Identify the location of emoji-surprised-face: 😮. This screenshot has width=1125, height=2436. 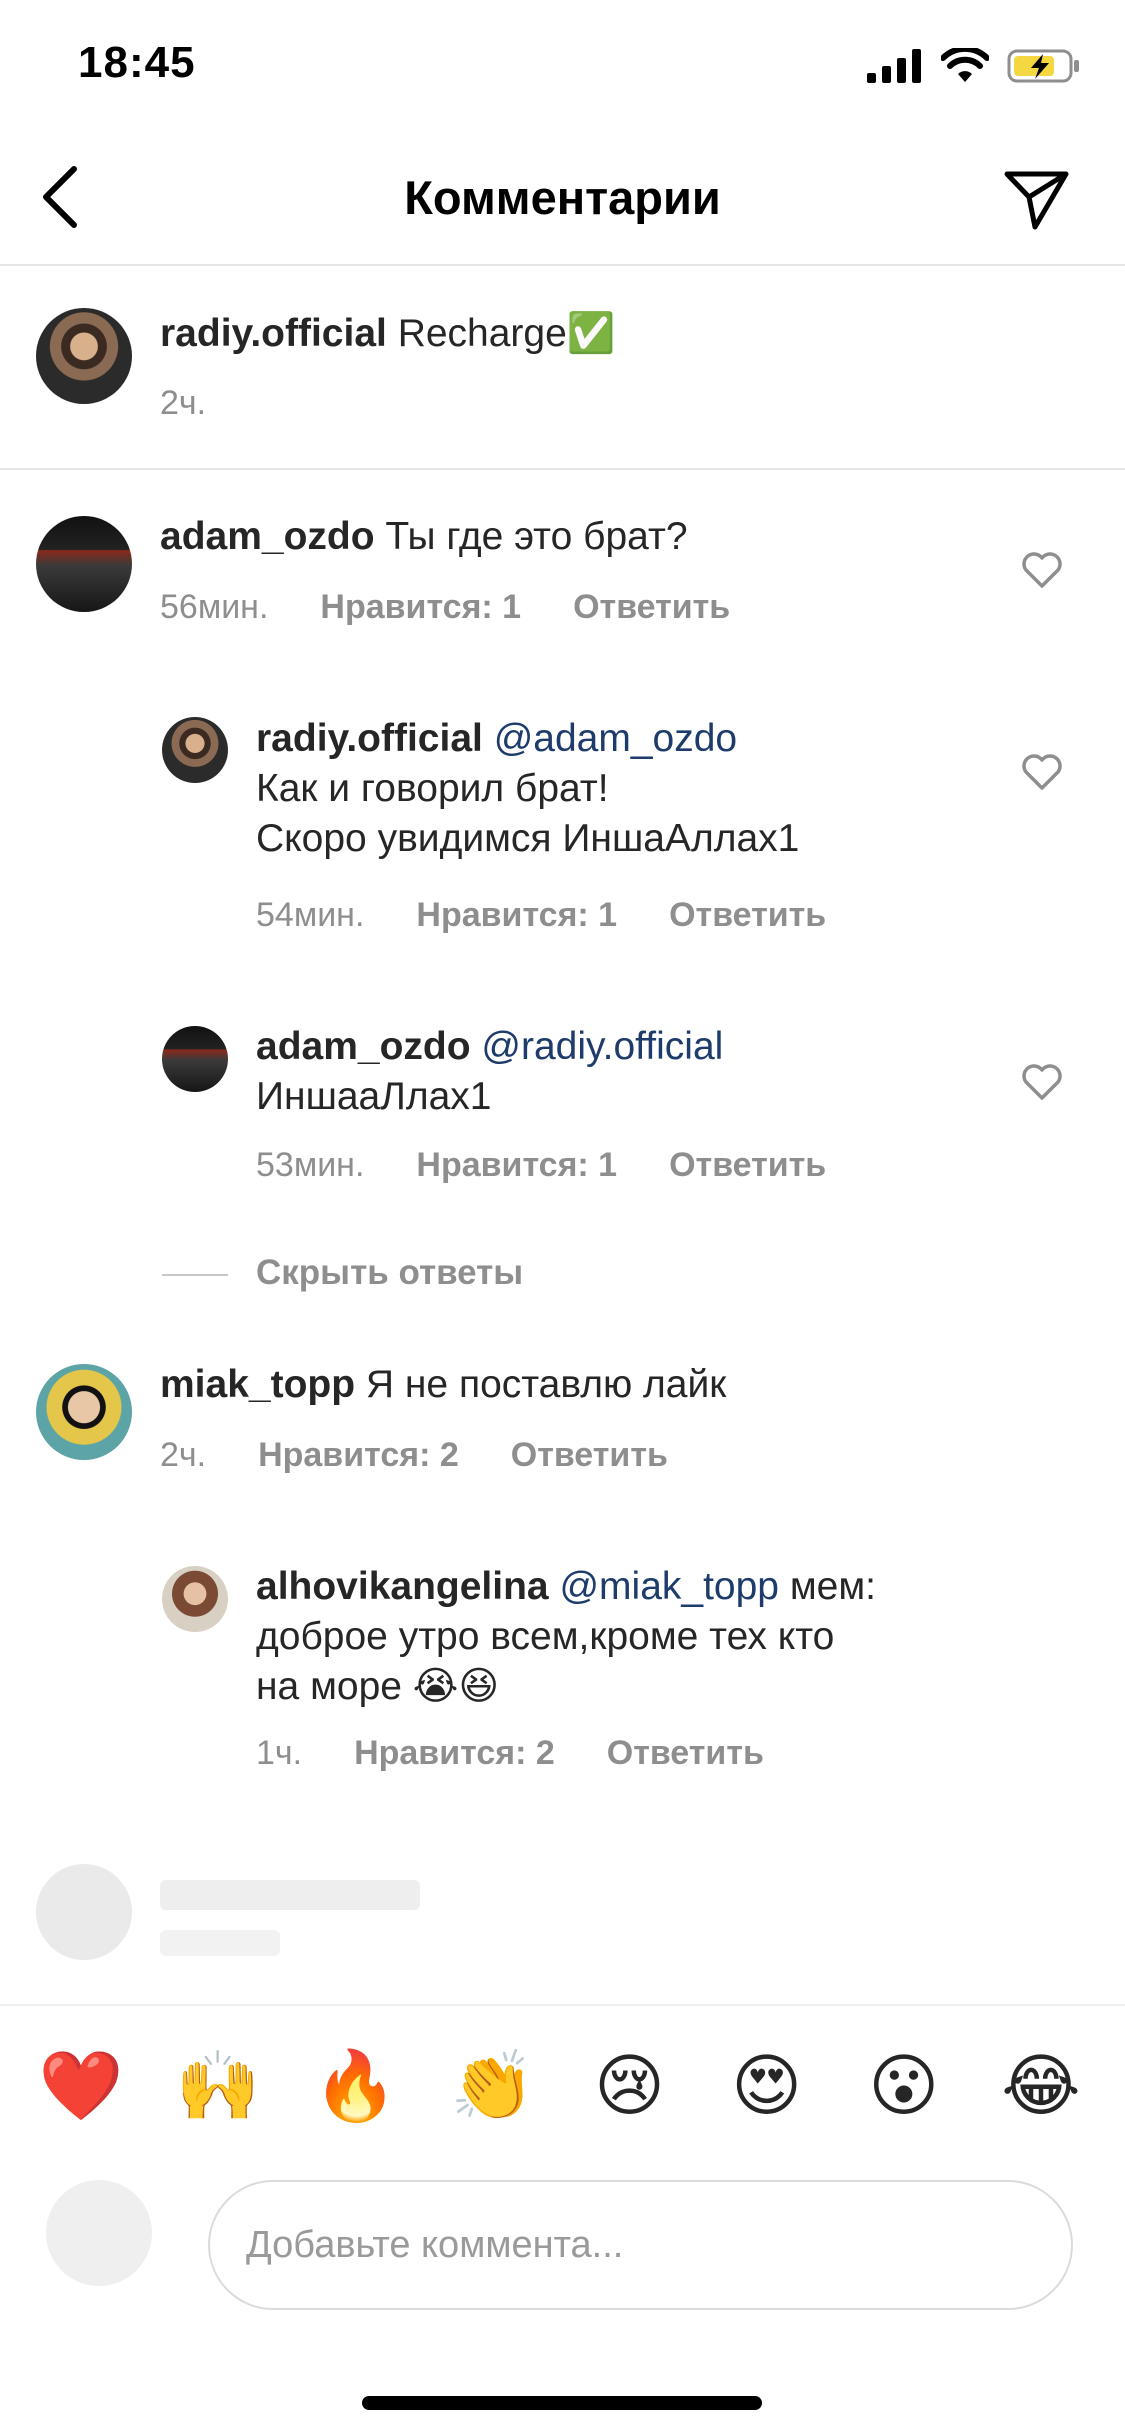
(904, 2086).